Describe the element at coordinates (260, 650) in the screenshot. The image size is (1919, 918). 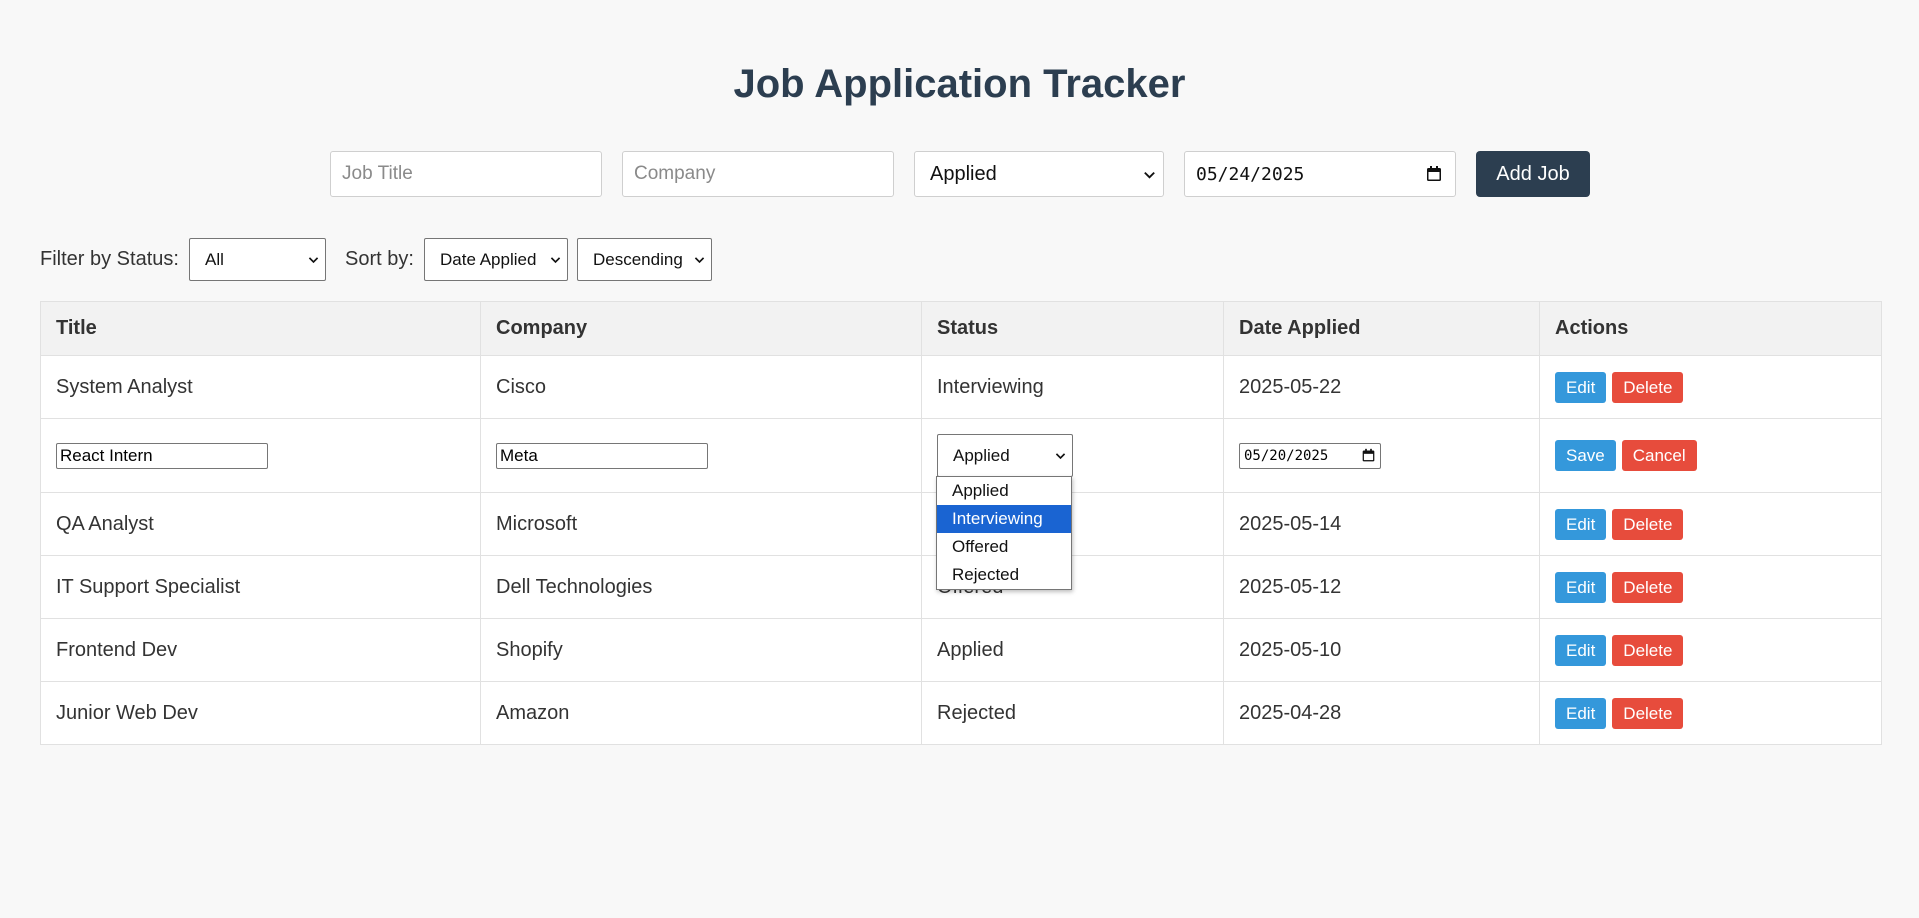
I see `cell-title: Frontend Dev` at that location.